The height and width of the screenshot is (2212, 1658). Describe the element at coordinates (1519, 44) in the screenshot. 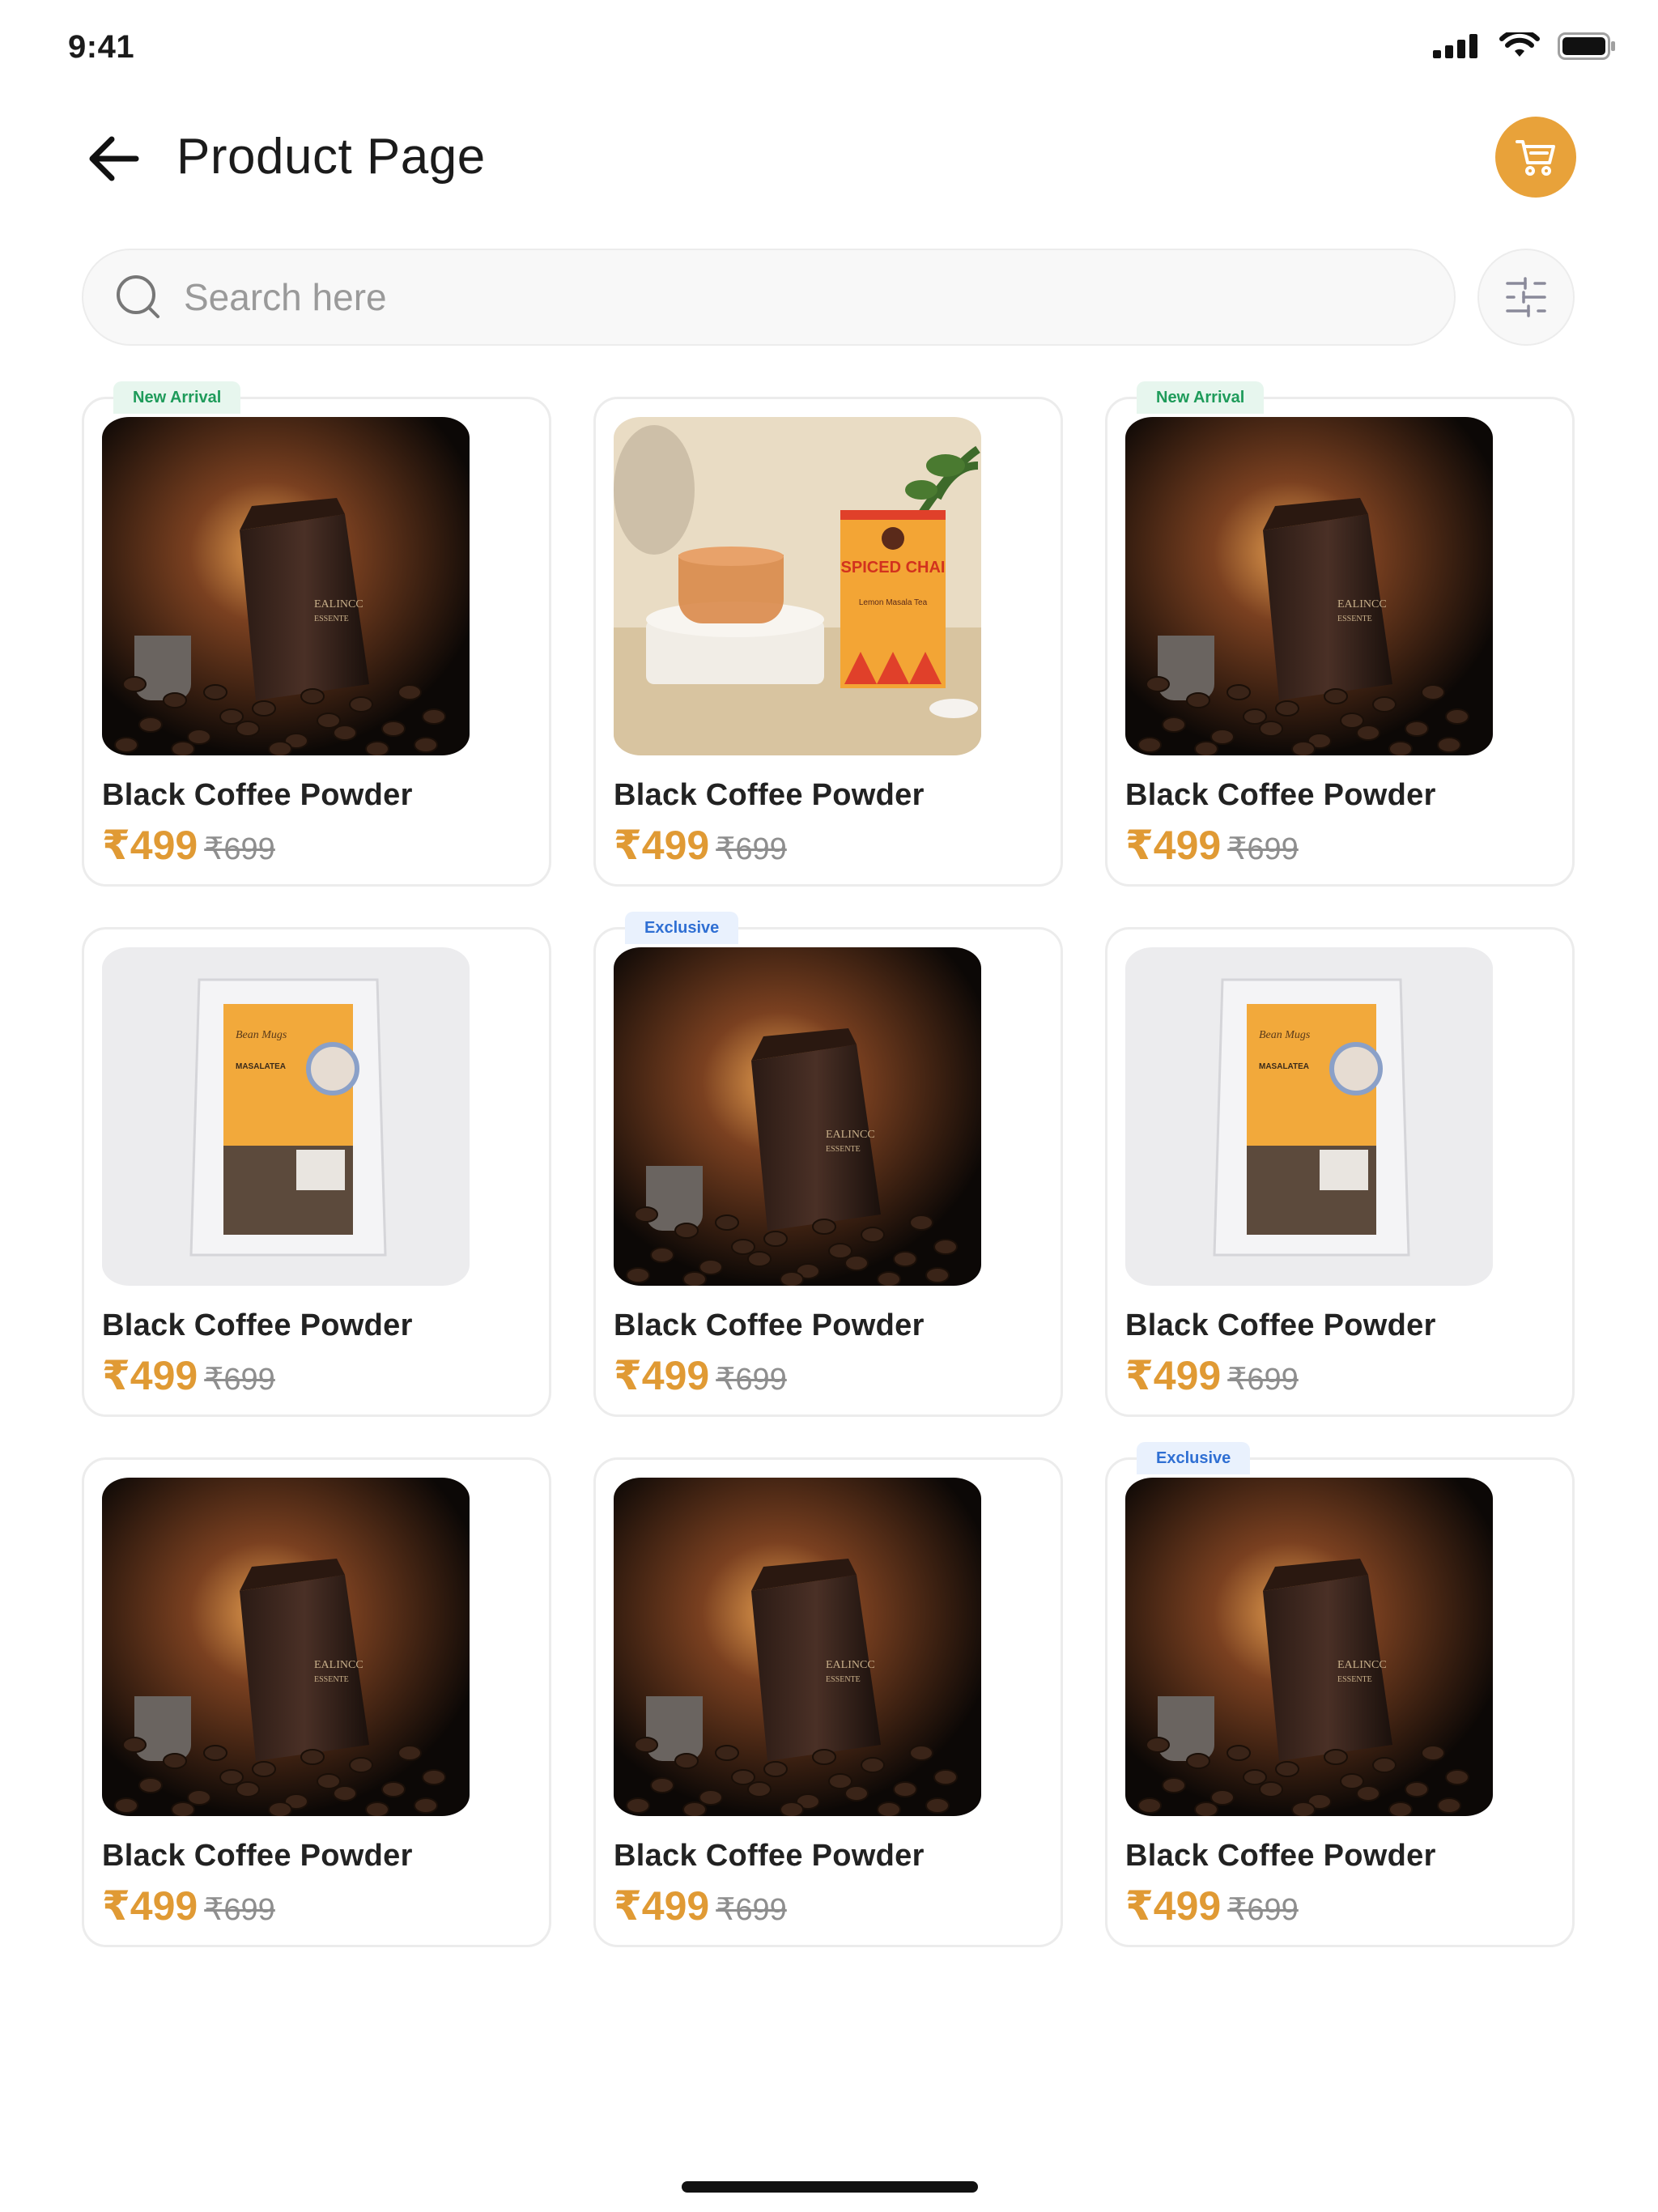

I see `wifi-icon` at that location.